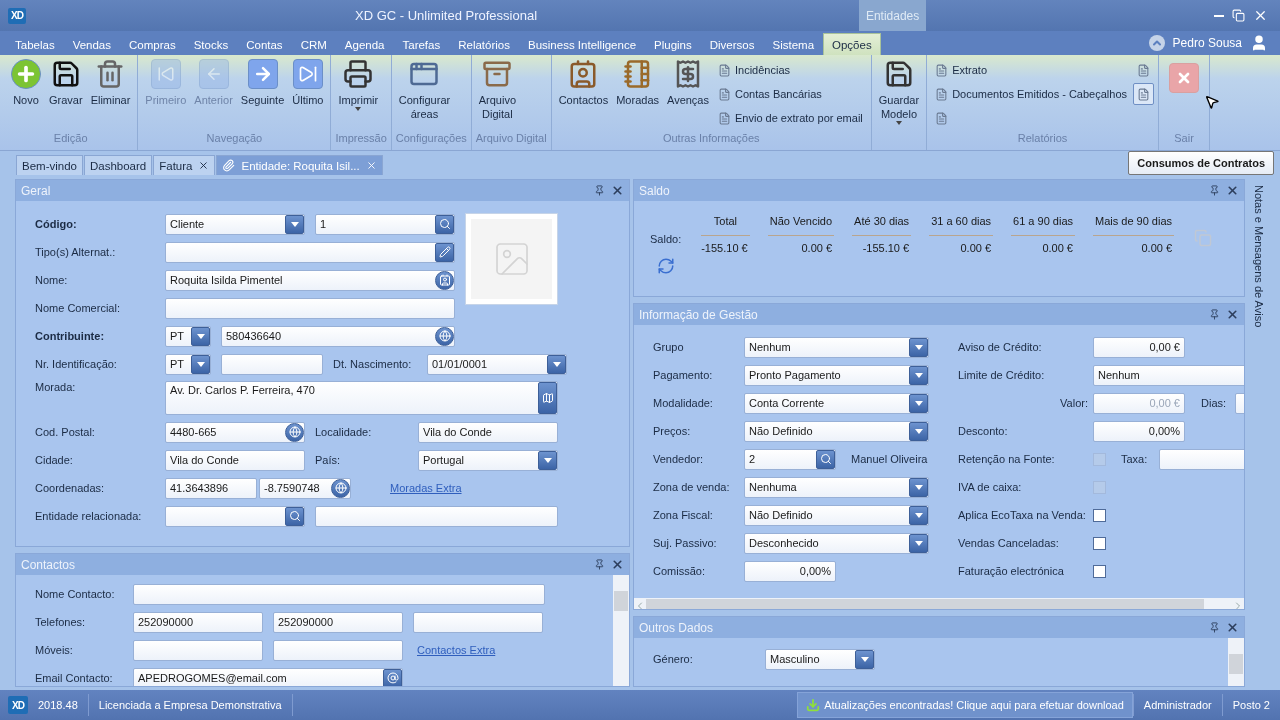  I want to click on map-button, so click(547, 398).